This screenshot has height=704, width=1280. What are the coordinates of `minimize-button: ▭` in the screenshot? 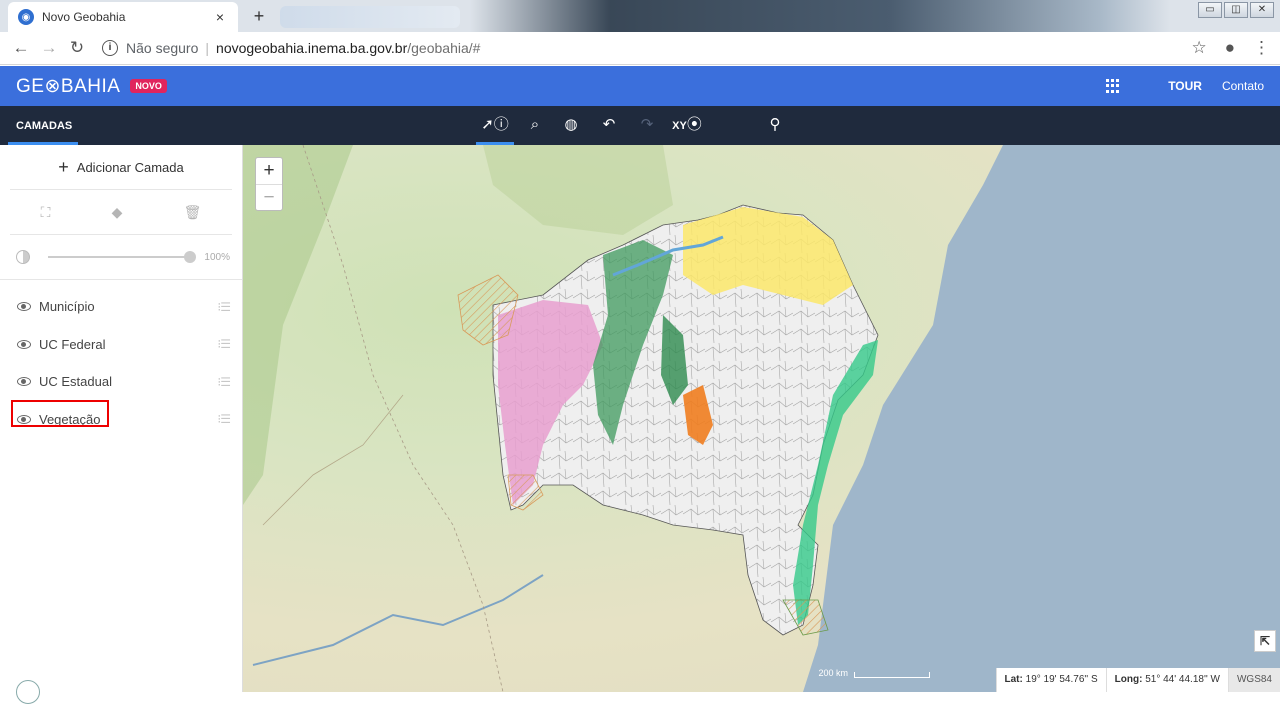 It's located at (1210, 10).